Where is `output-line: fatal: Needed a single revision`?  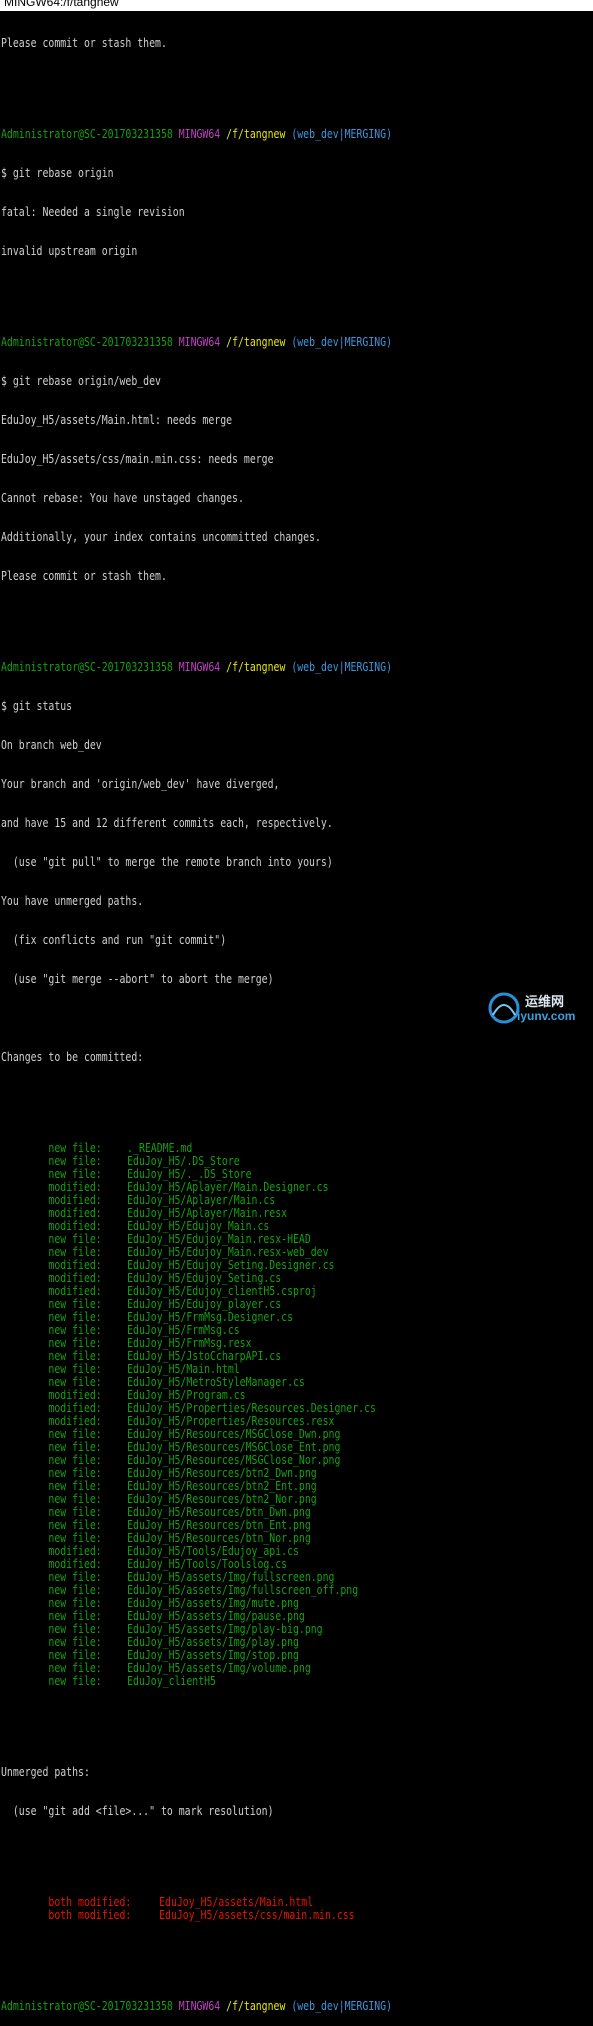 output-line: fatal: Needed a single revision is located at coordinates (93, 212).